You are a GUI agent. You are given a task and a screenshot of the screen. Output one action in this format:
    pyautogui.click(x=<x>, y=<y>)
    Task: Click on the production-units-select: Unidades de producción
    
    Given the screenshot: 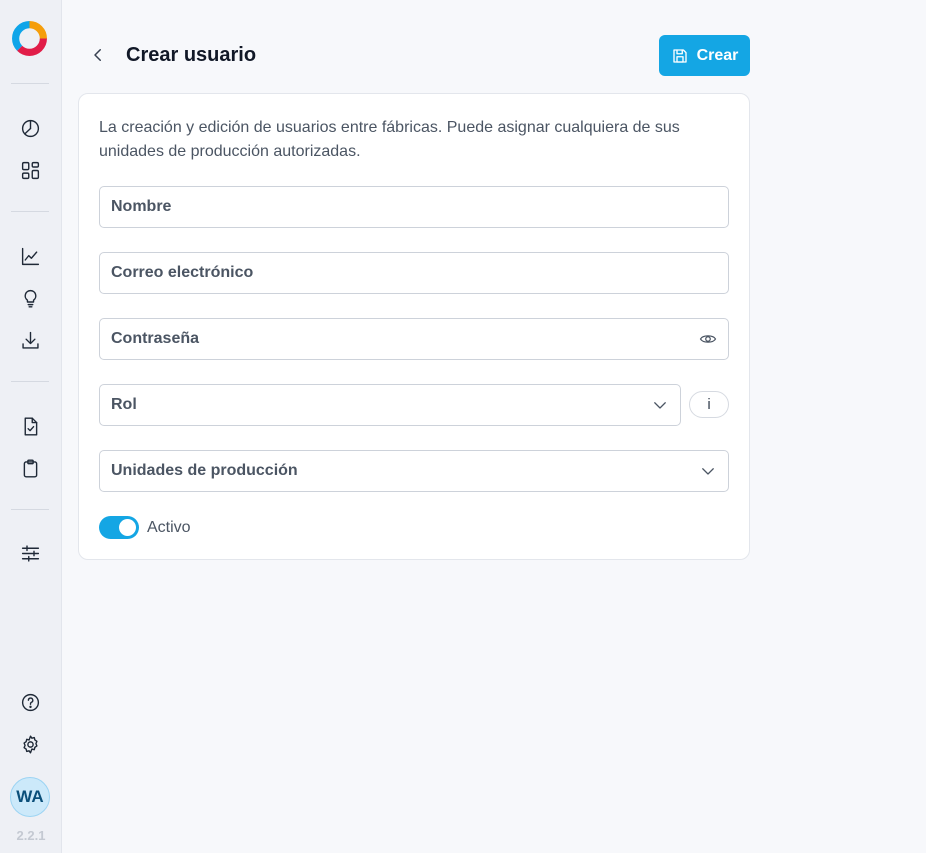 What is the action you would take?
    pyautogui.click(x=414, y=471)
    